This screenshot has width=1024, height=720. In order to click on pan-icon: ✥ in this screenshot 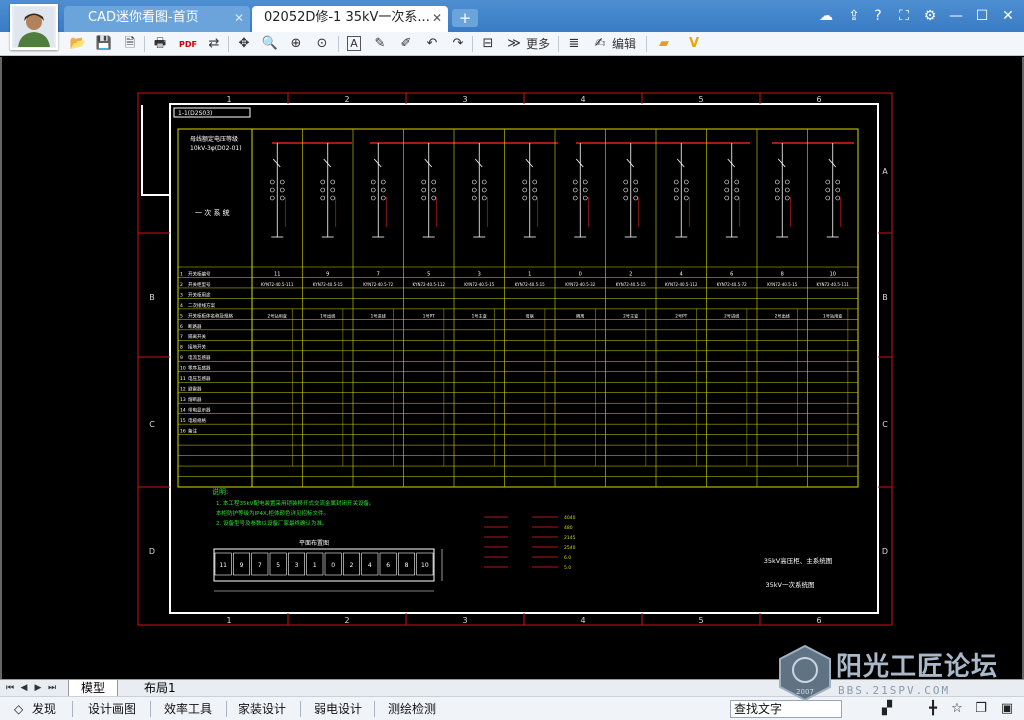, I will do `click(244, 44)`.